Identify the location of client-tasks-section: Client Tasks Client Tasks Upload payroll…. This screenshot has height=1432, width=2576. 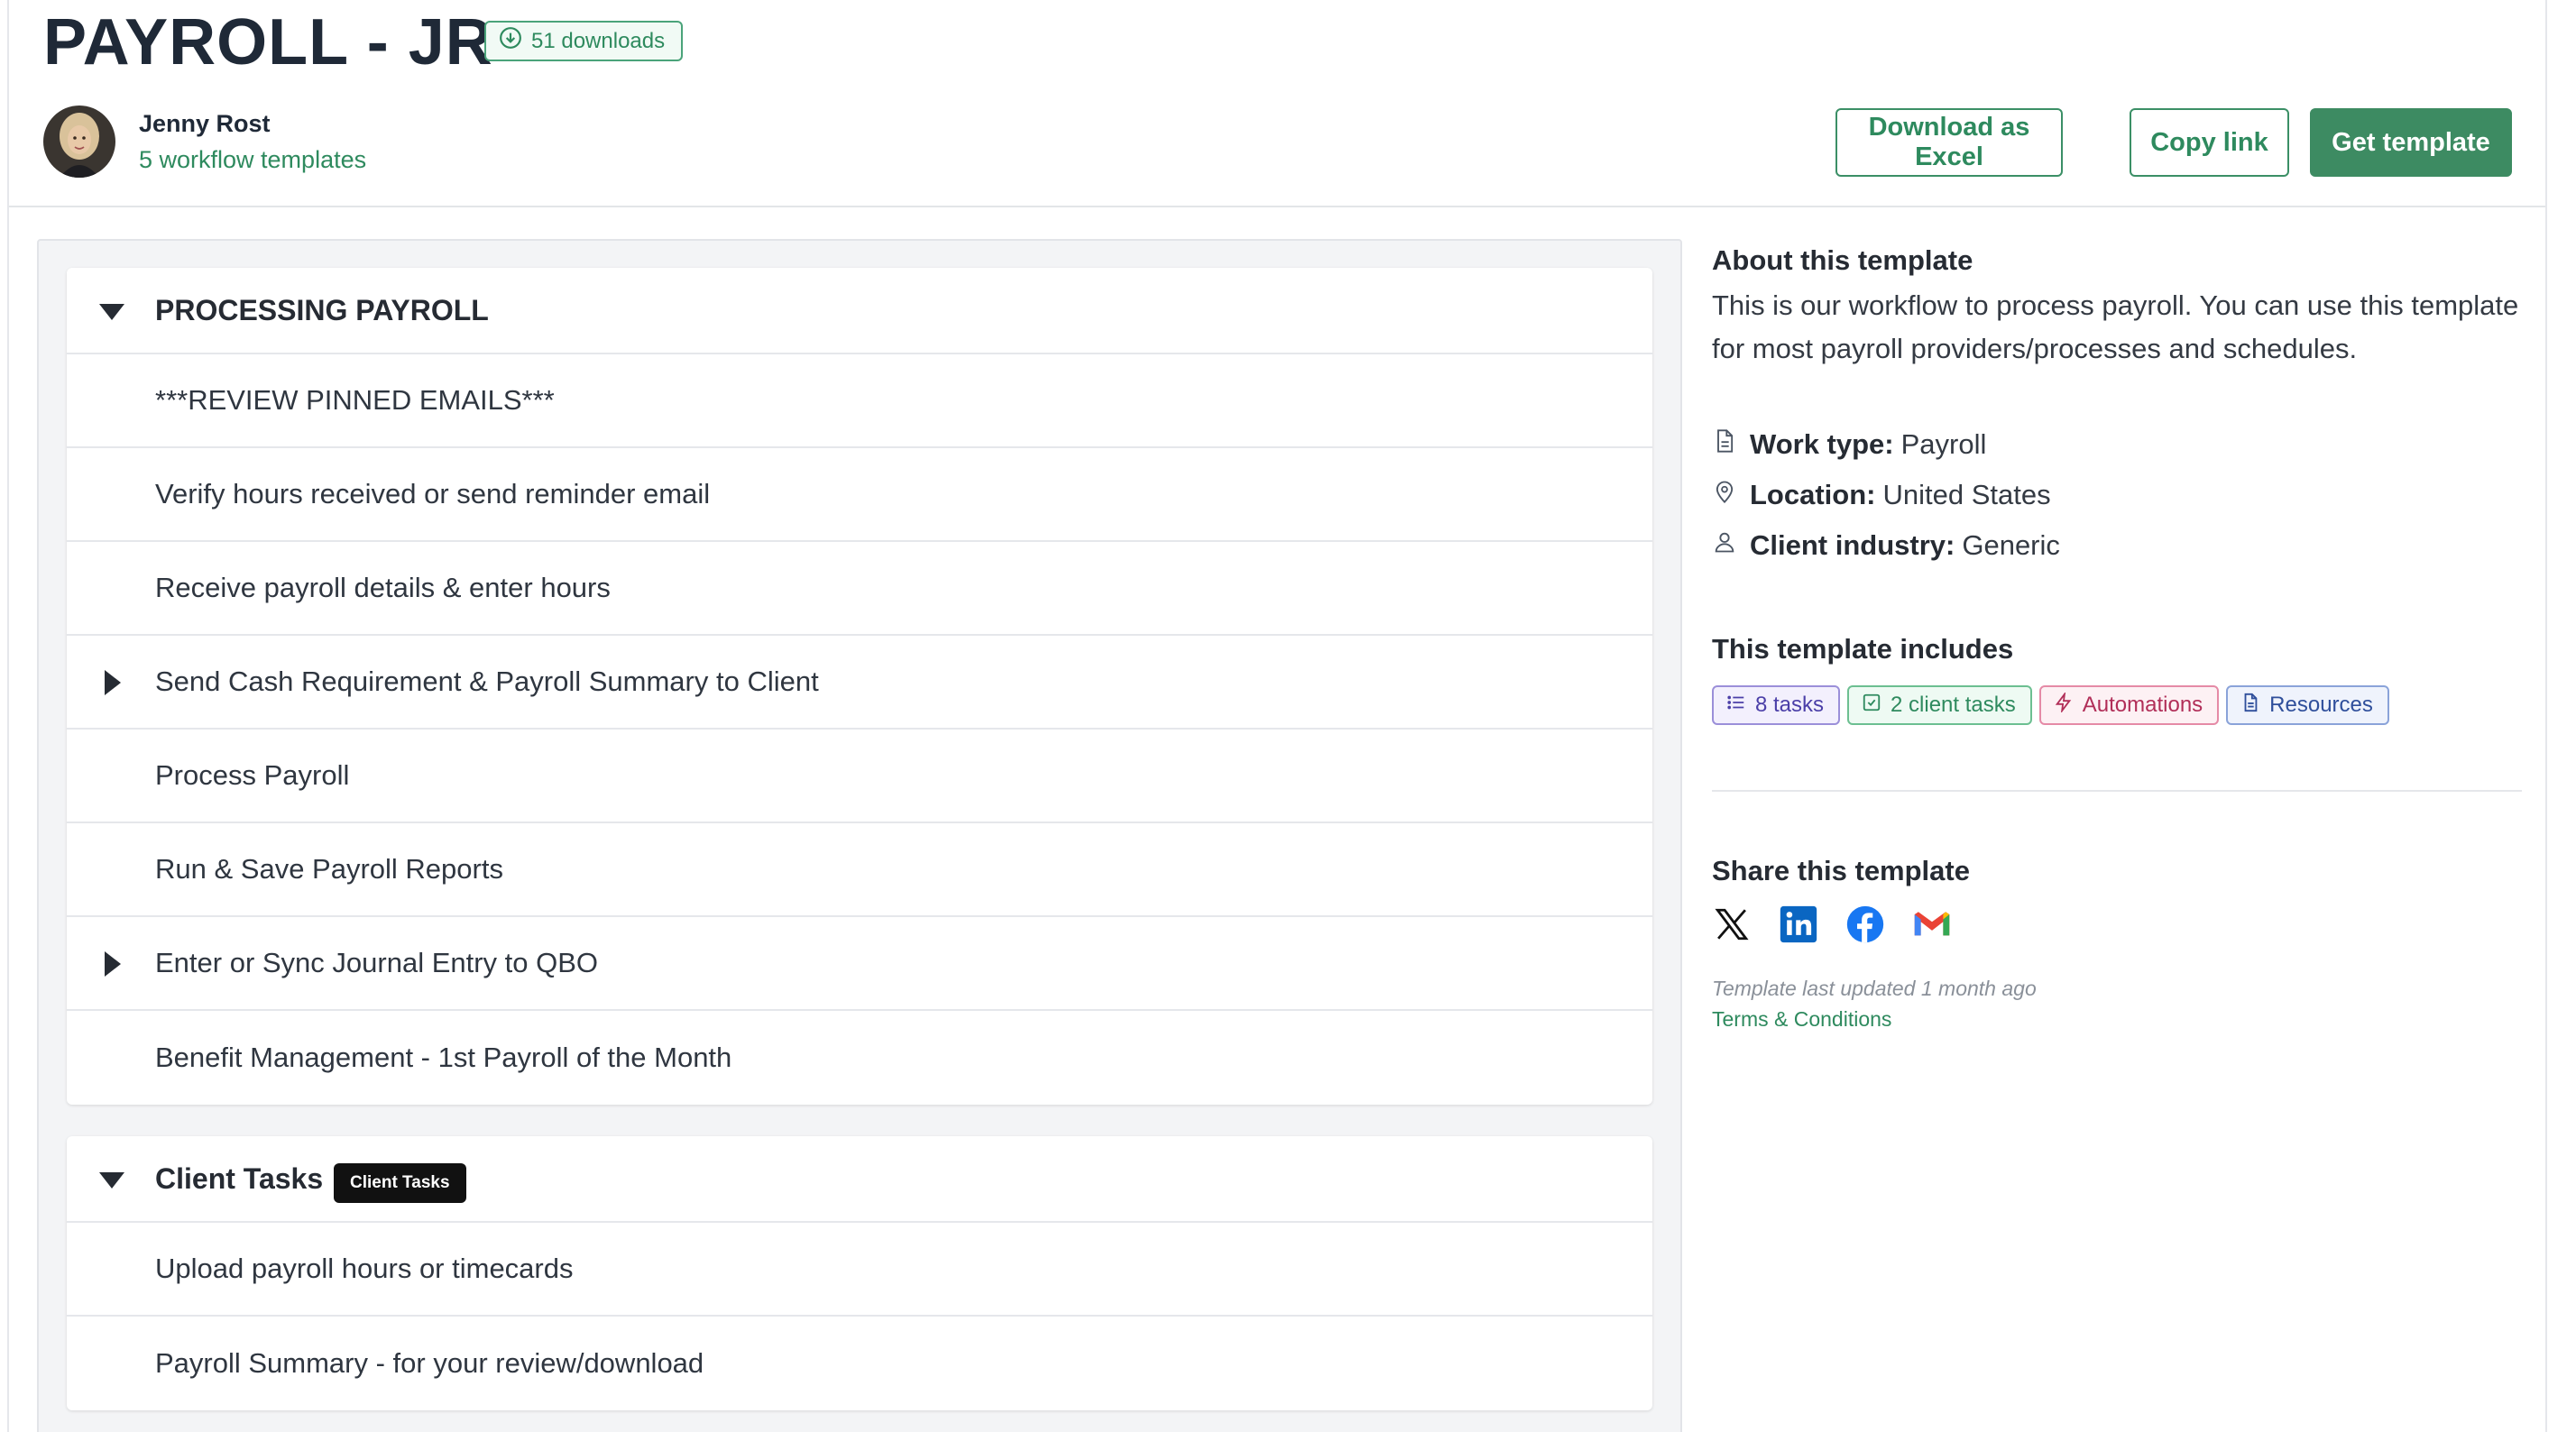
(859, 1273).